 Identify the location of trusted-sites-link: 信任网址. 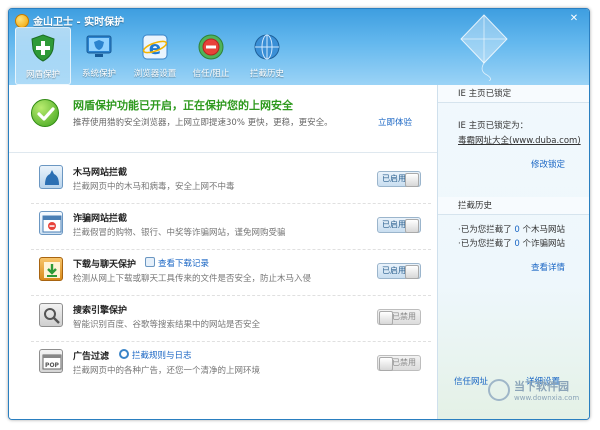
(471, 381).